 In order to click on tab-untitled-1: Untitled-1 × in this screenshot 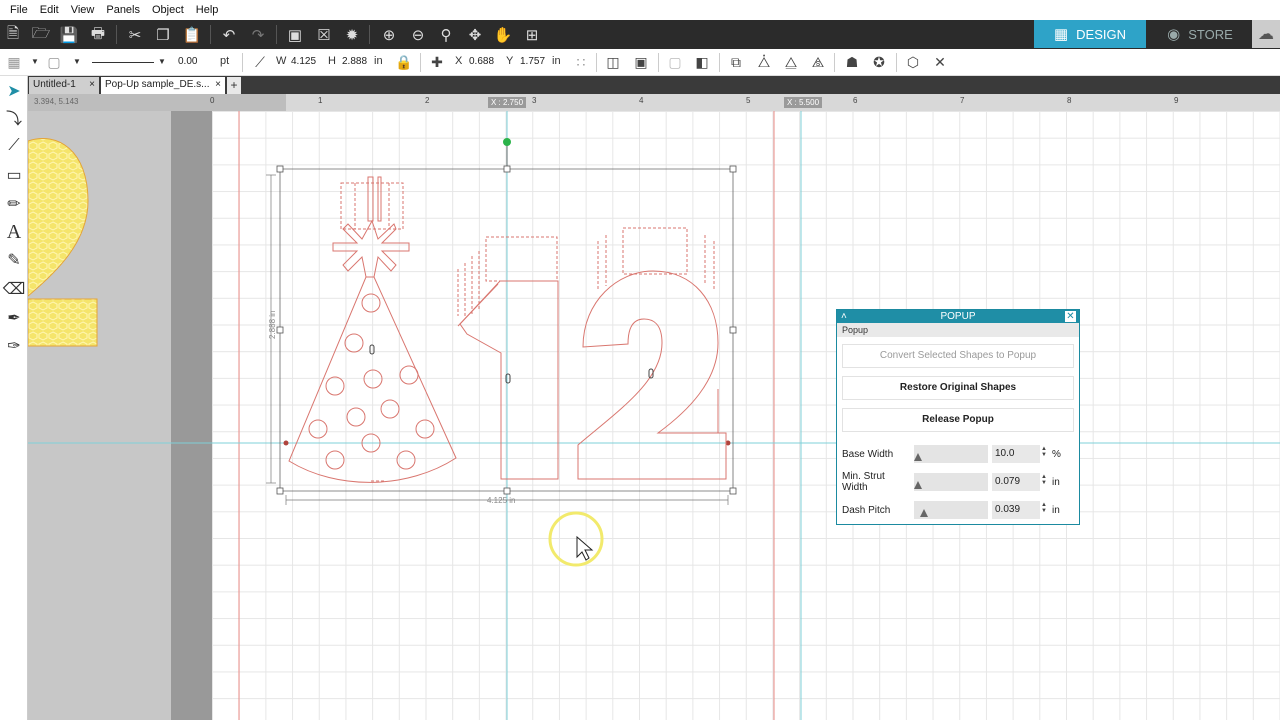, I will do `click(64, 85)`.